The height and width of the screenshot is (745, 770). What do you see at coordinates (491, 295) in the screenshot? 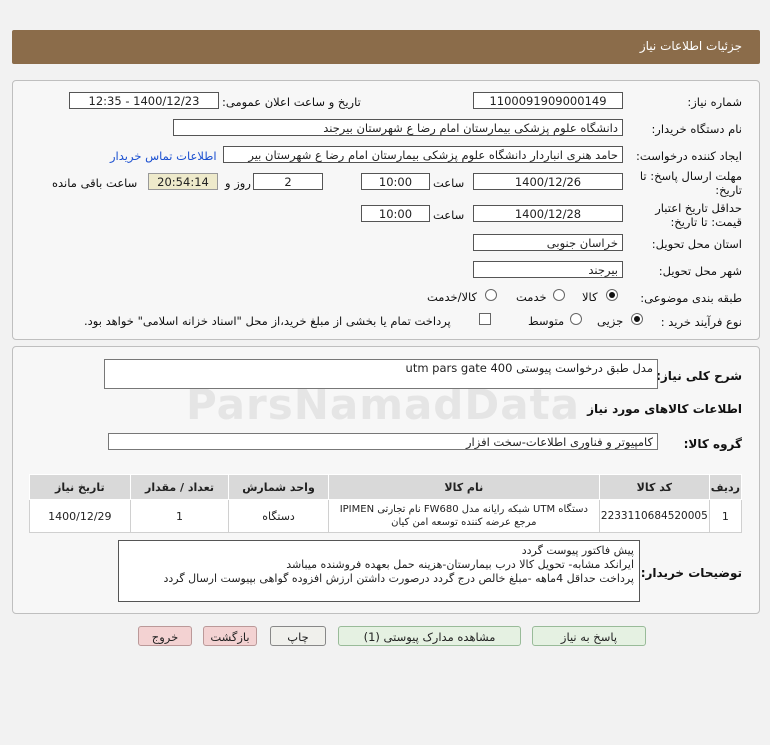
I see `category-radio-goods-service` at bounding box center [491, 295].